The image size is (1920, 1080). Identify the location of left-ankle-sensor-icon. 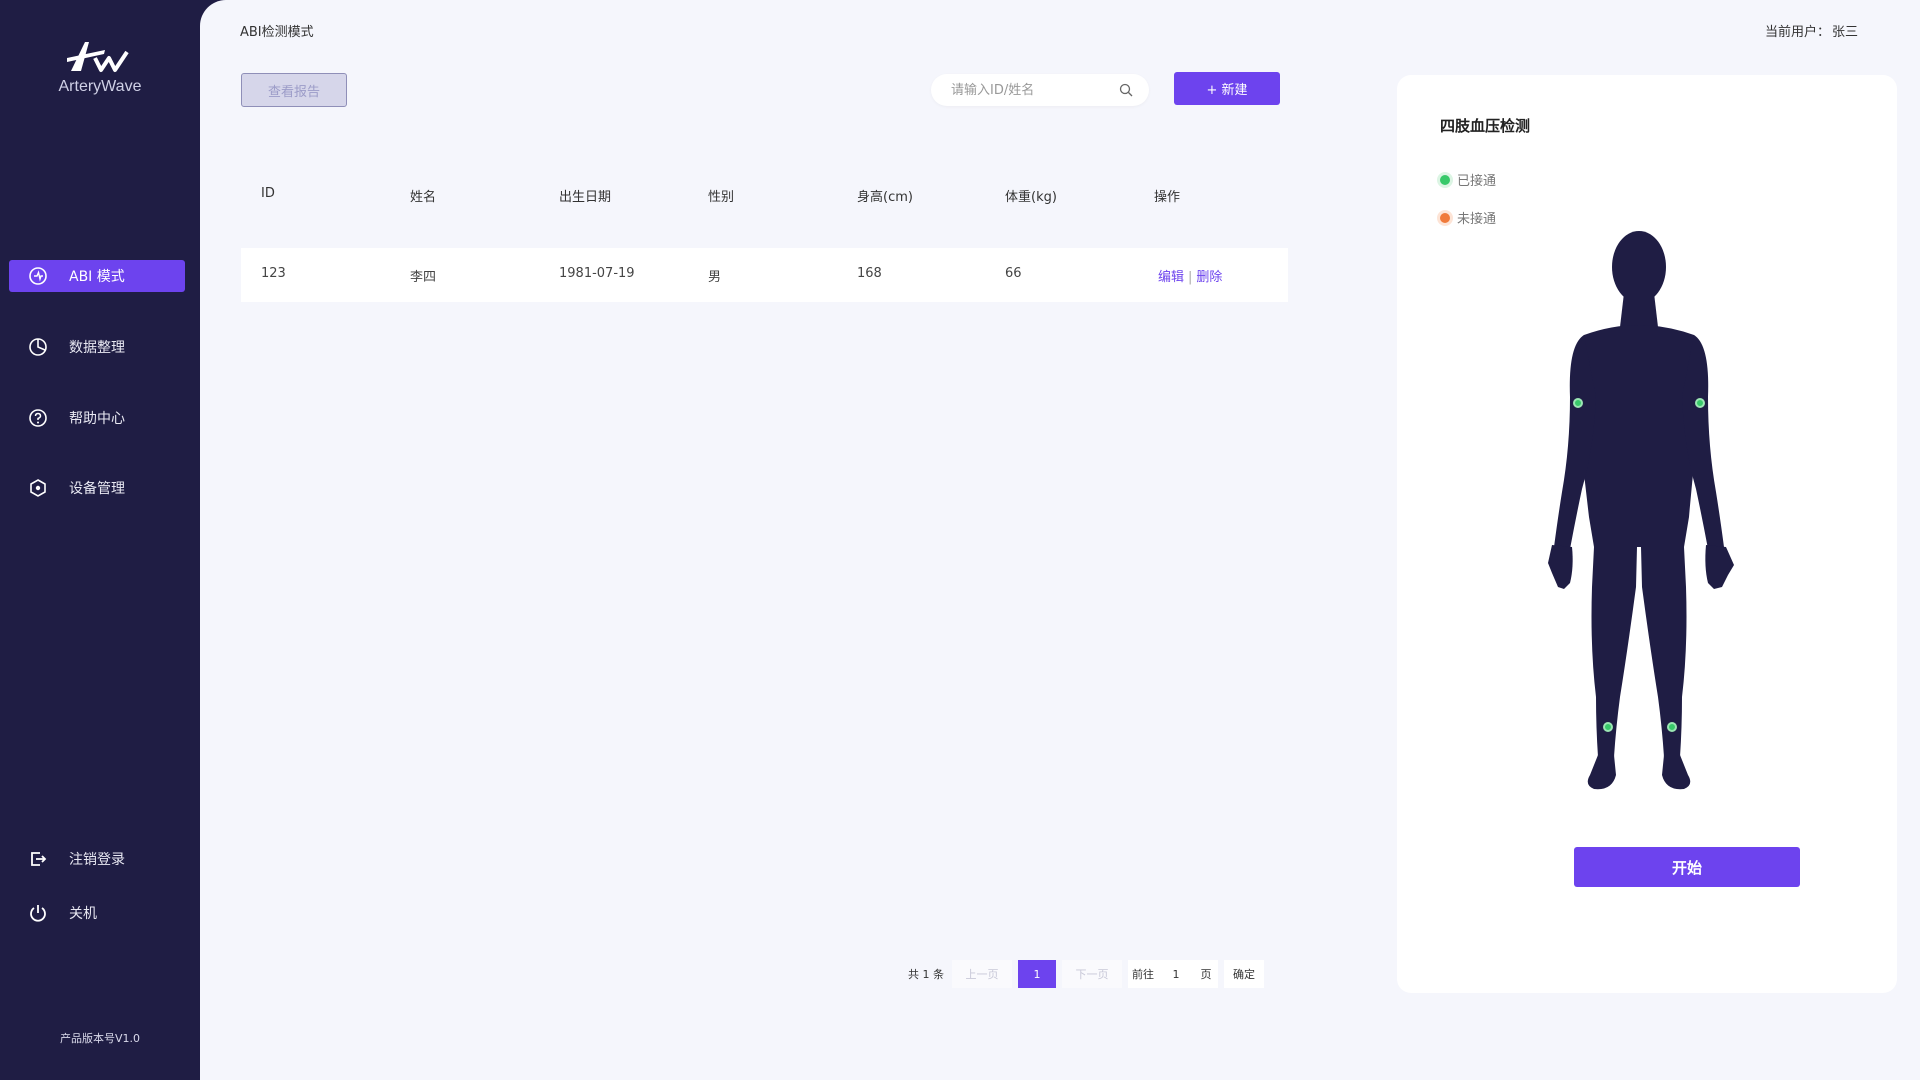
(1608, 727).